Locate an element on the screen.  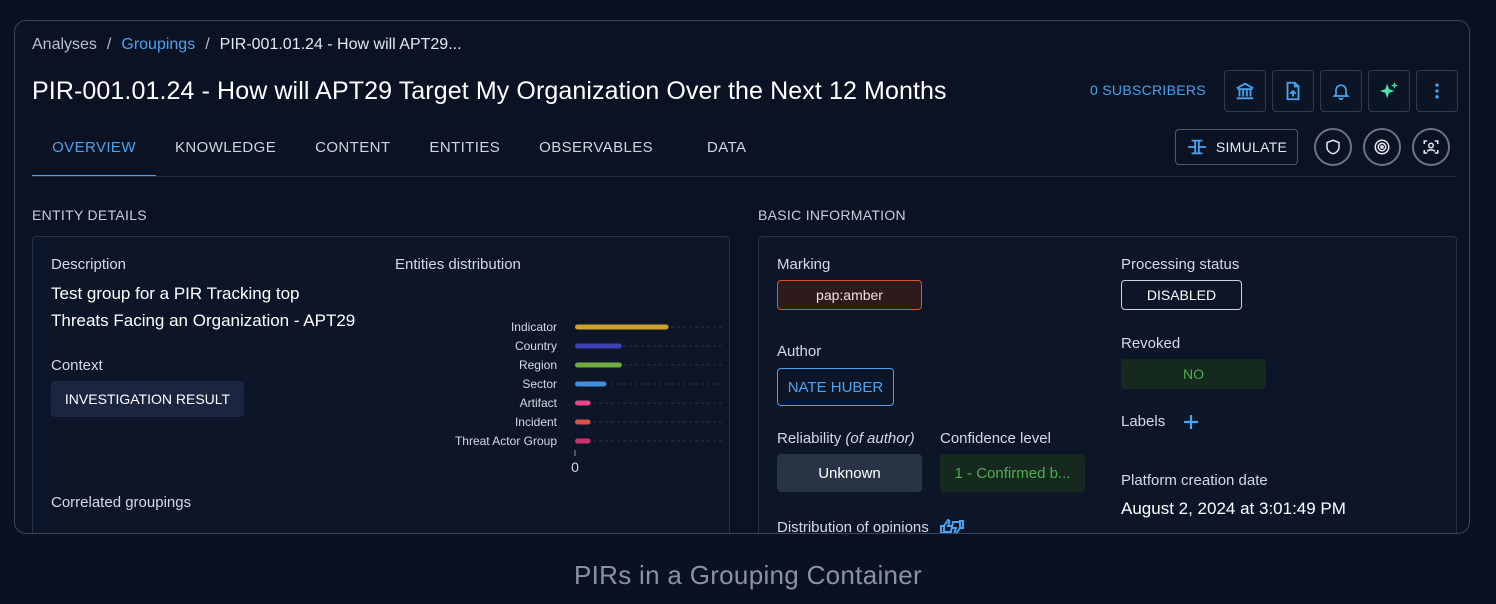
shield-button is located at coordinates (1333, 147).